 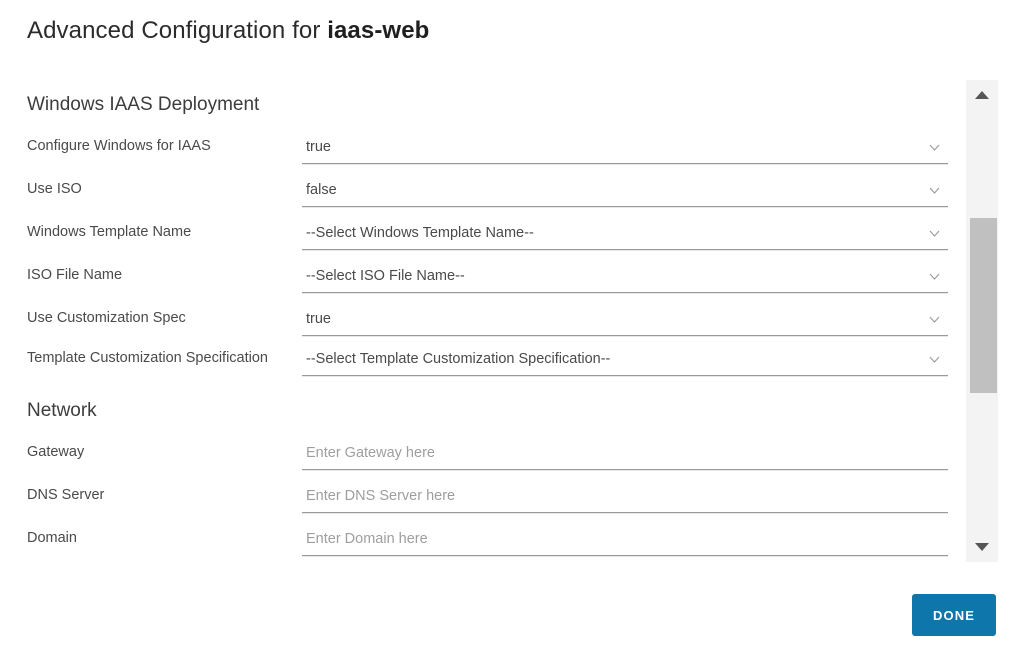 I want to click on scroll-up-button, so click(x=982, y=95).